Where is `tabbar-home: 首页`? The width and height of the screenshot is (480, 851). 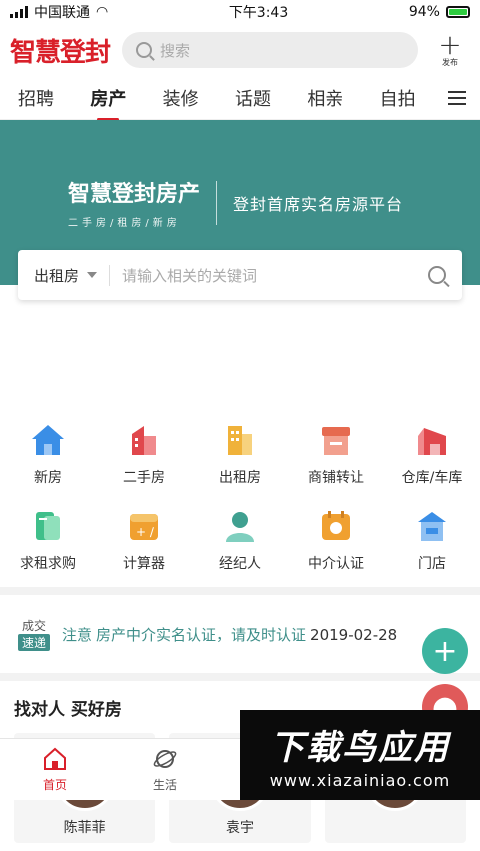 tabbar-home: 首页 is located at coordinates (55, 769).